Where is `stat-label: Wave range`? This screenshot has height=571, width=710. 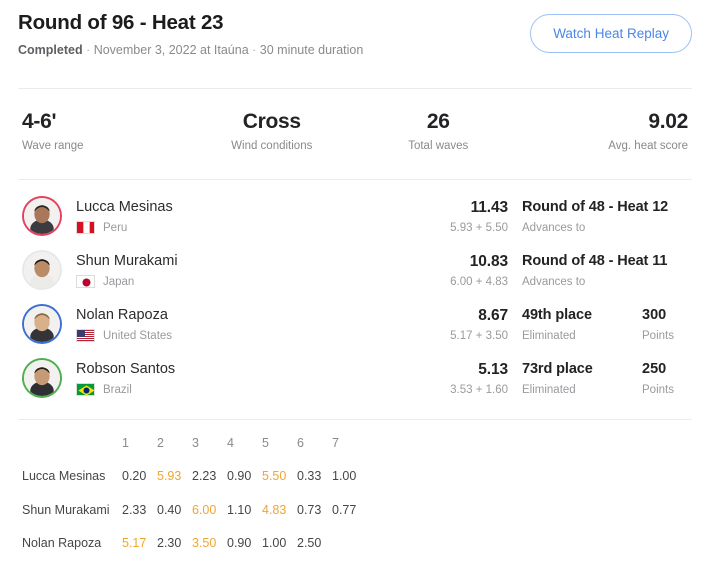 stat-label: Wave range is located at coordinates (53, 146).